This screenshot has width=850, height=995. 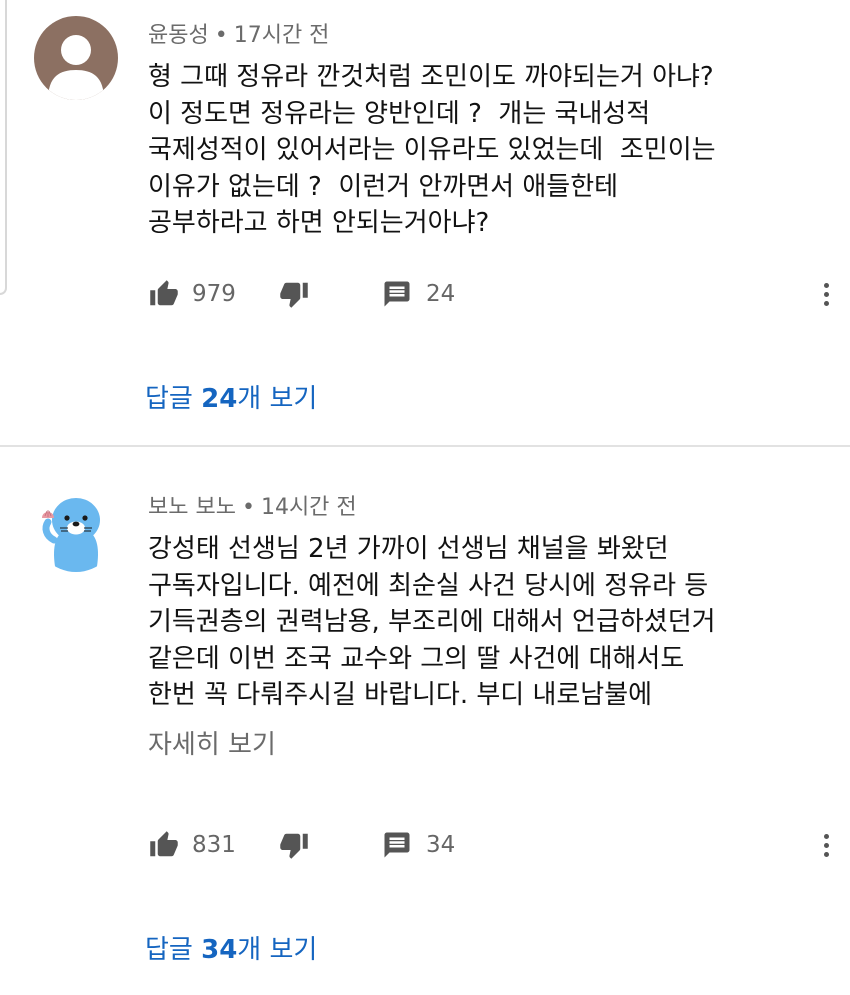 I want to click on comment-meta: 보노 보노 • 14시간 전, so click(x=252, y=505).